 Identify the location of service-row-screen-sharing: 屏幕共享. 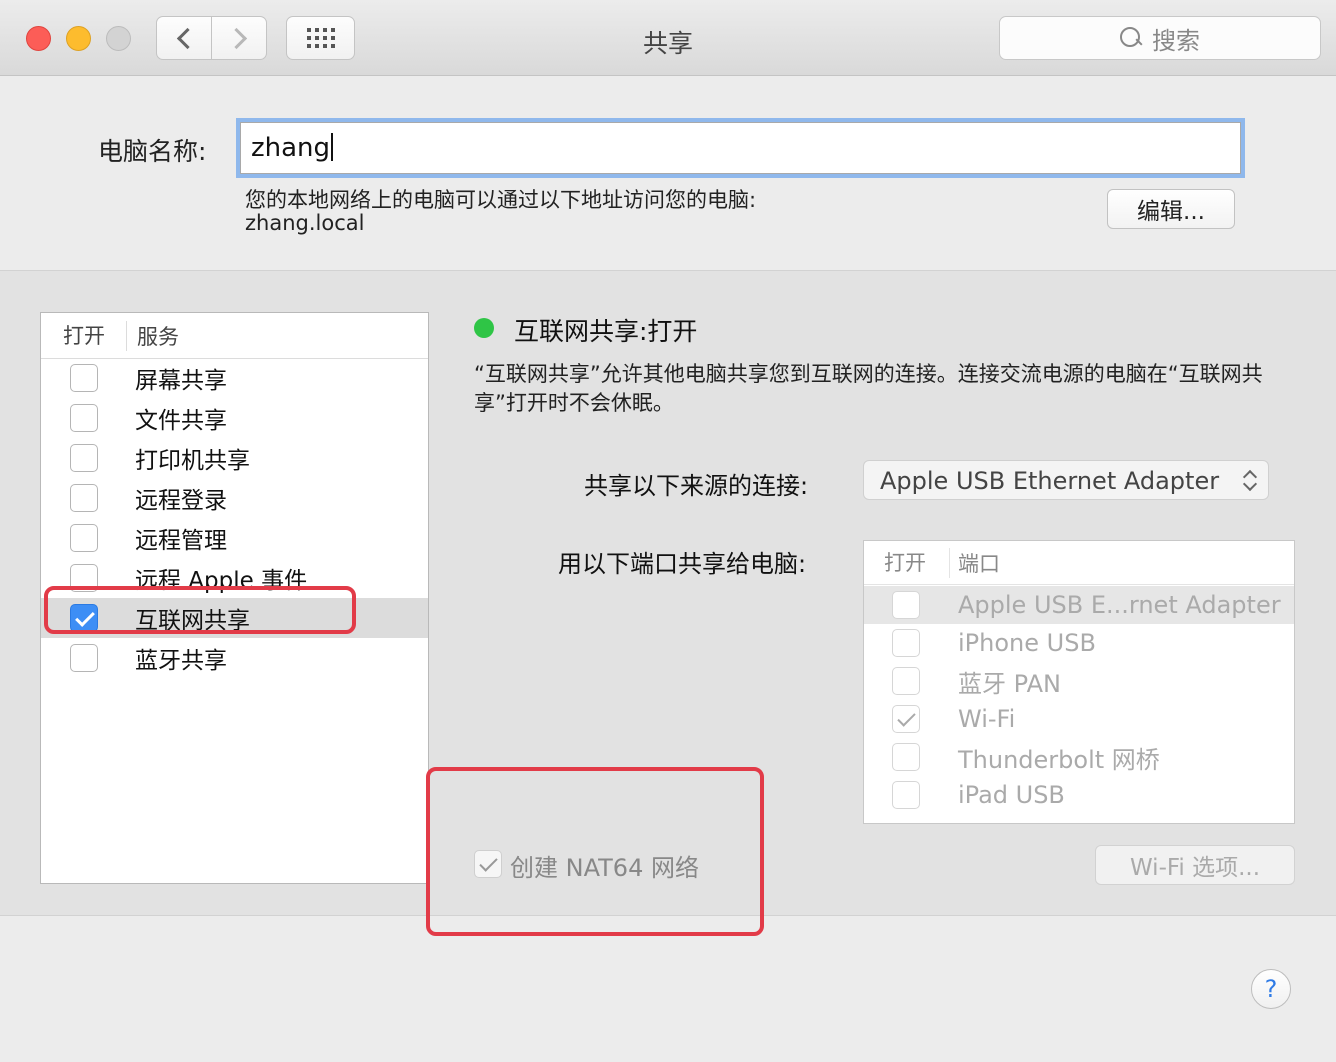
(234, 378).